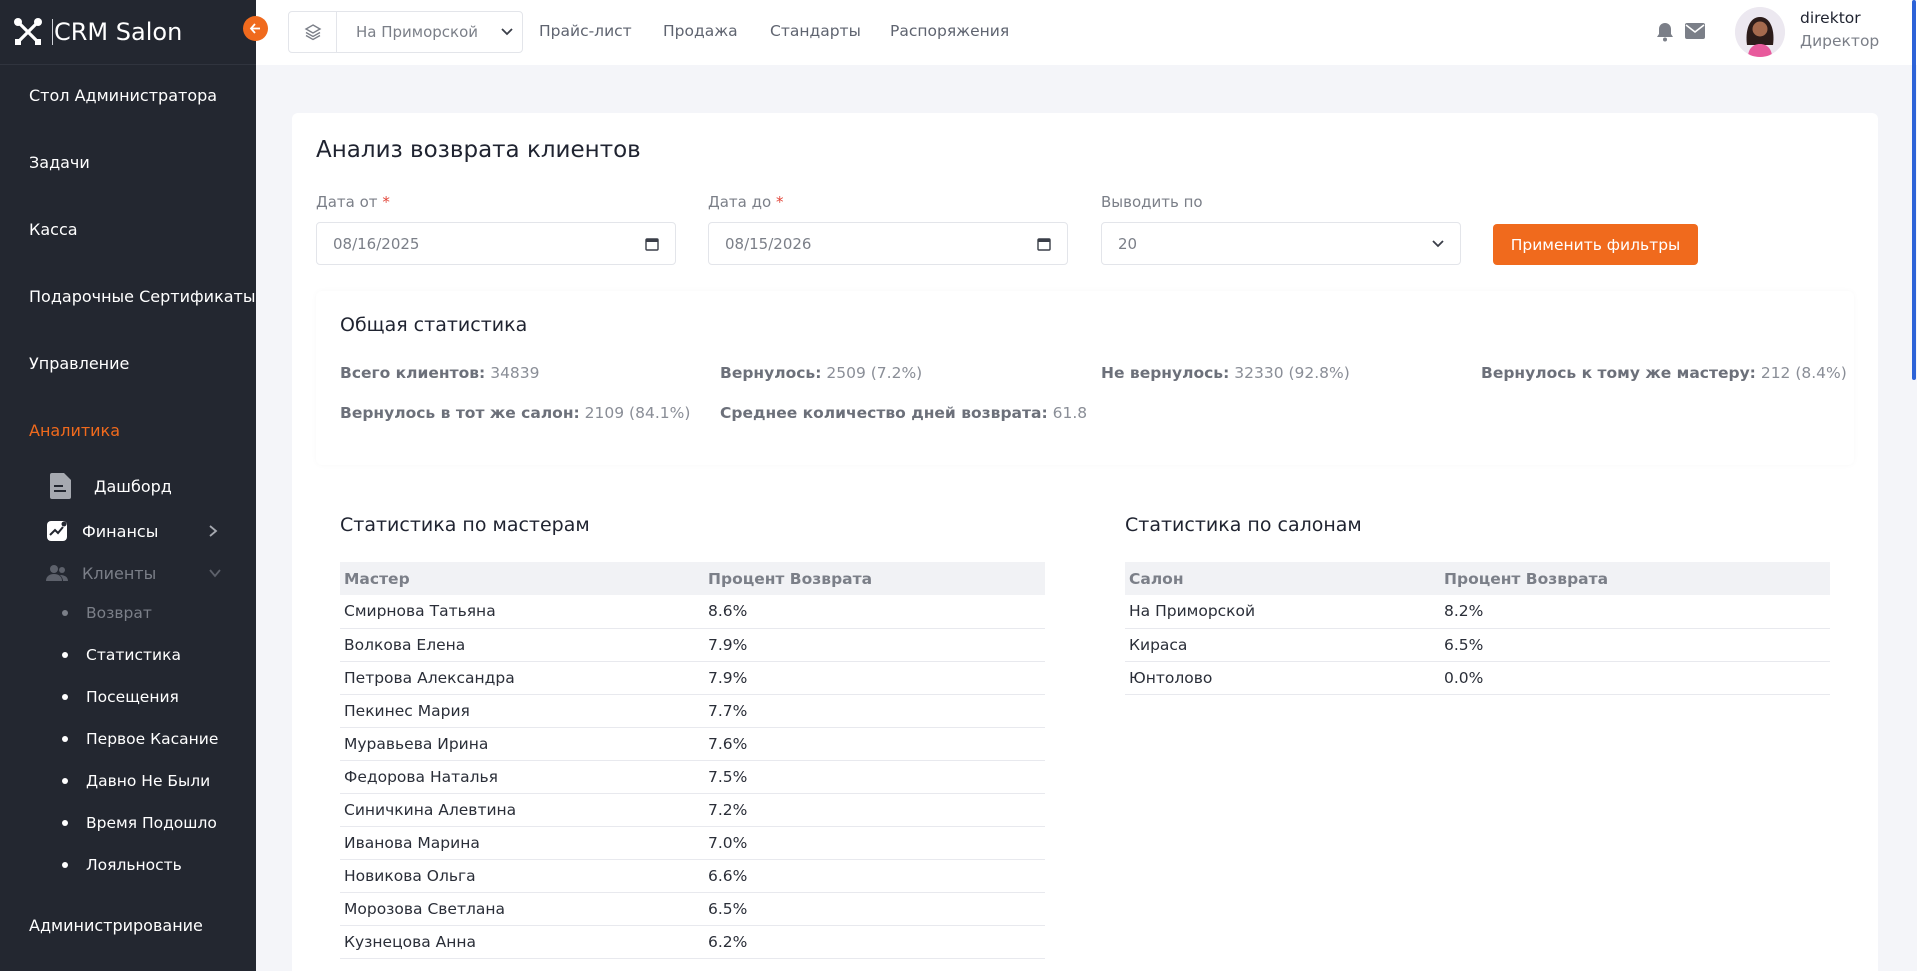 The height and width of the screenshot is (971, 1917). I want to click on sidebar-collapse-button, so click(255, 28).